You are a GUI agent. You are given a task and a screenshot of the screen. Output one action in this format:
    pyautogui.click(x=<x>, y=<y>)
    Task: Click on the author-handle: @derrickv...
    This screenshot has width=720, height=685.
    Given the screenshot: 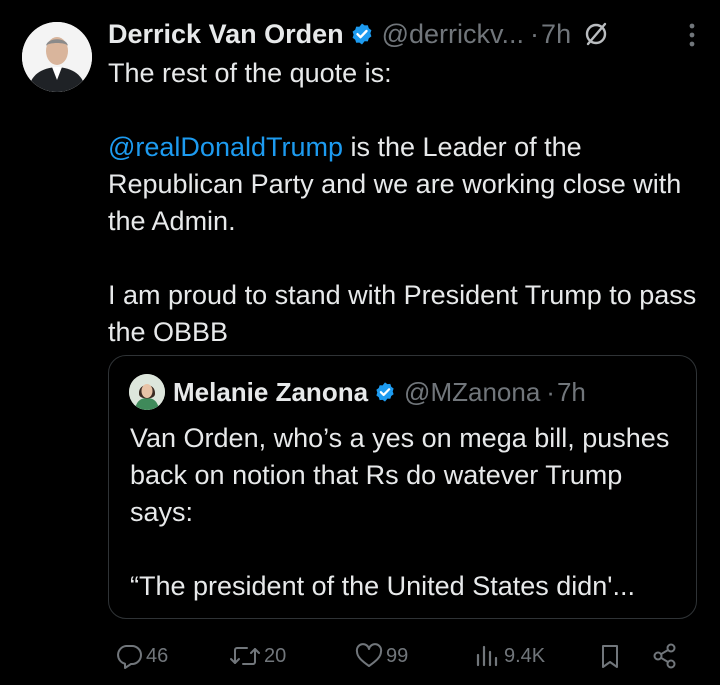 What is the action you would take?
    pyautogui.click(x=453, y=34)
    